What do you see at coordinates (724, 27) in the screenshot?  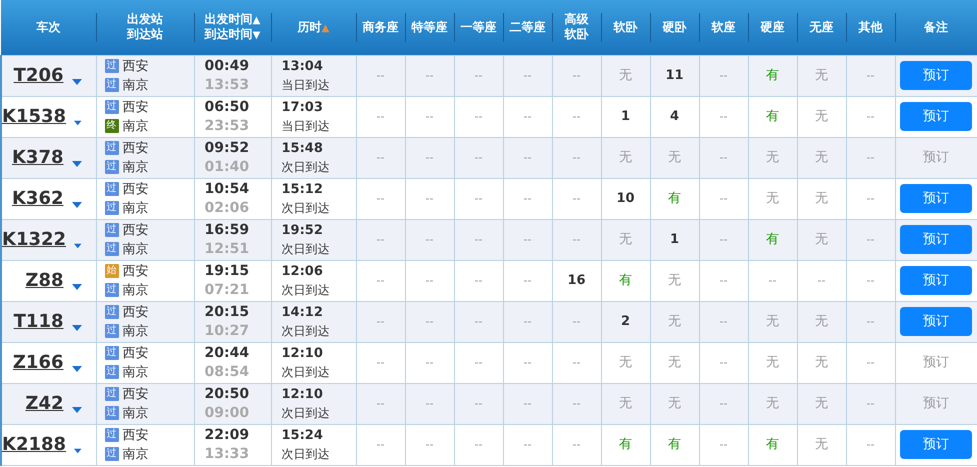 I see `column-header: 软座` at bounding box center [724, 27].